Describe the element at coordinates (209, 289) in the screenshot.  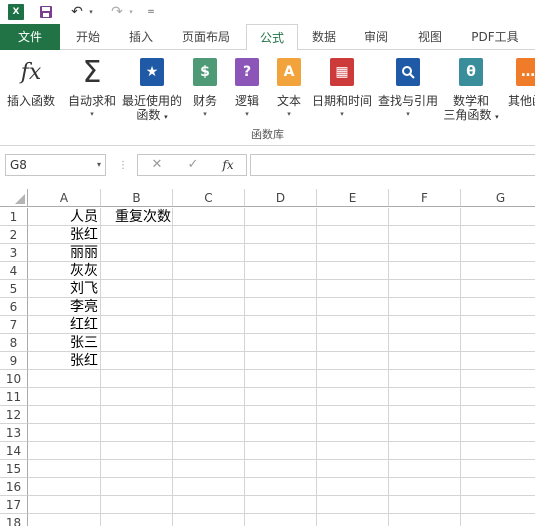
I see `cell-c5` at that location.